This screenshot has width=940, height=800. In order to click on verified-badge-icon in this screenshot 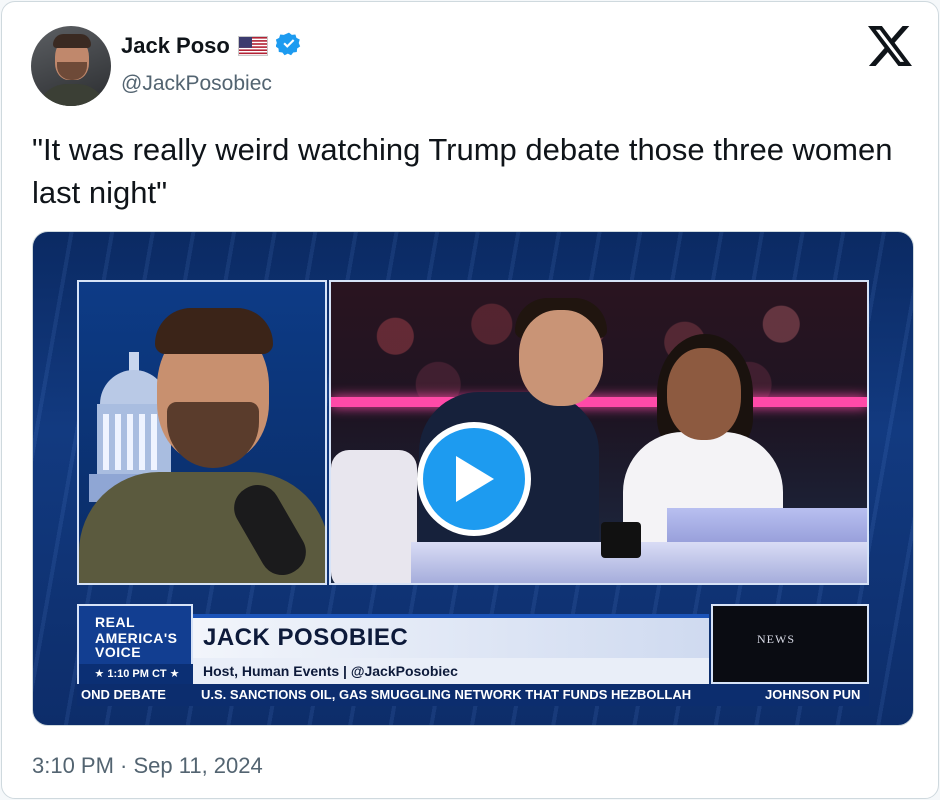, I will do `click(288, 46)`.